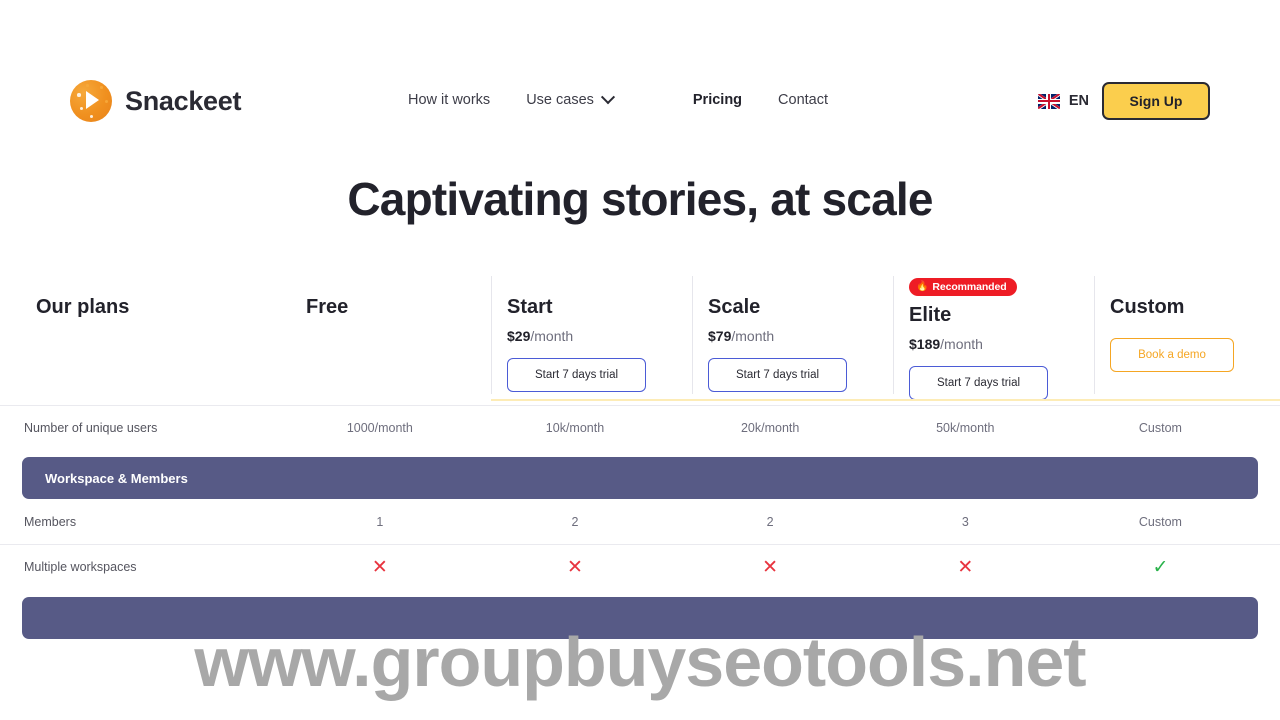 This screenshot has width=1280, height=720. I want to click on nav-item-how-it-works: How it works, so click(449, 100).